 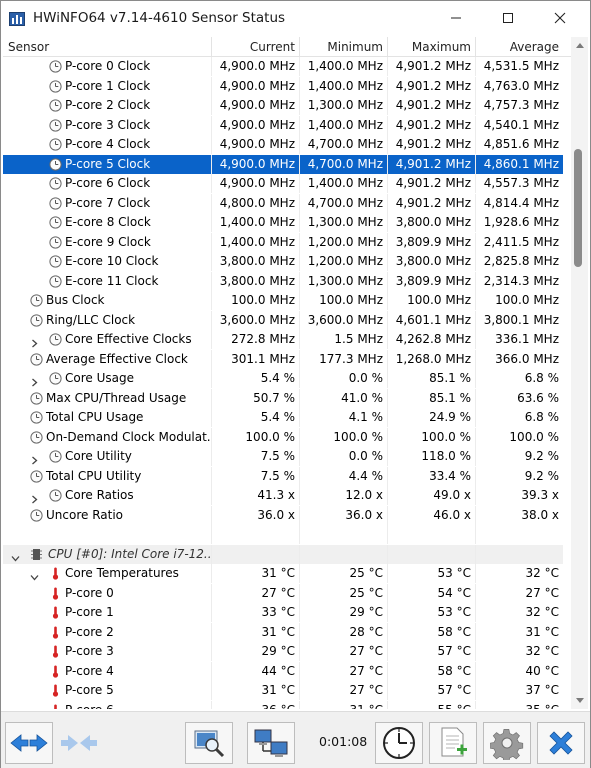 I want to click on table-row: P-core 6 36 °C31 °C55 °C35 °C, so click(x=283, y=704).